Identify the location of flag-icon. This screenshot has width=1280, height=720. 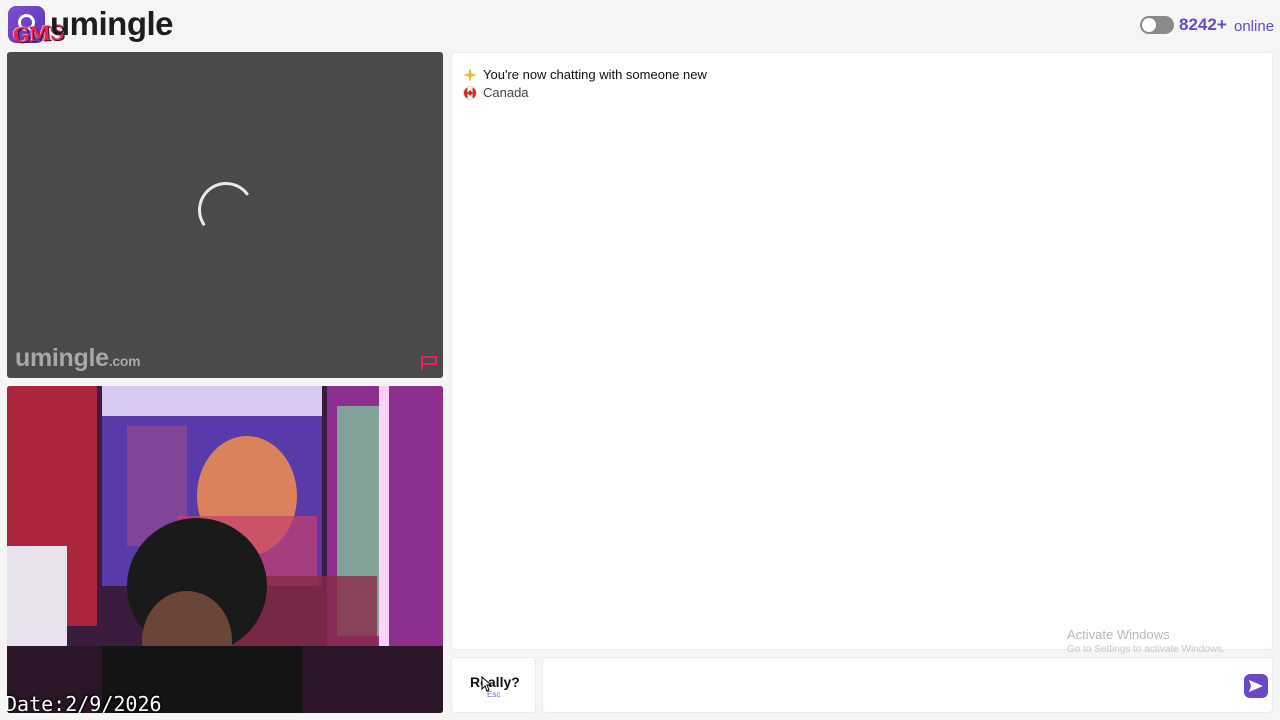
(429, 363).